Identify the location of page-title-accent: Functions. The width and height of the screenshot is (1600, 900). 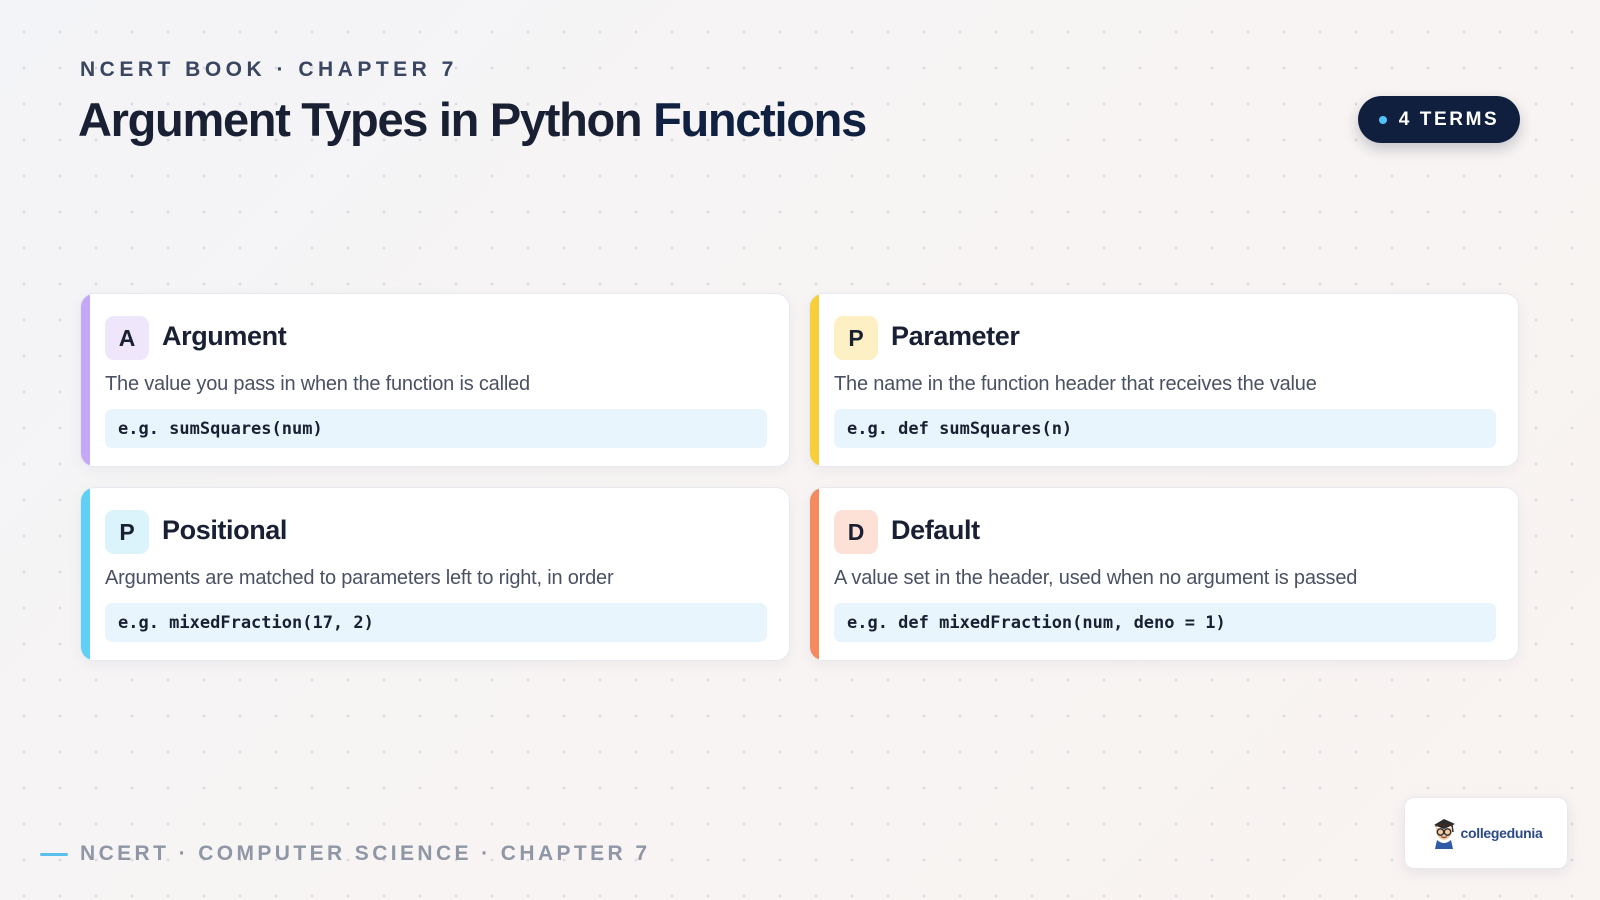
(760, 119).